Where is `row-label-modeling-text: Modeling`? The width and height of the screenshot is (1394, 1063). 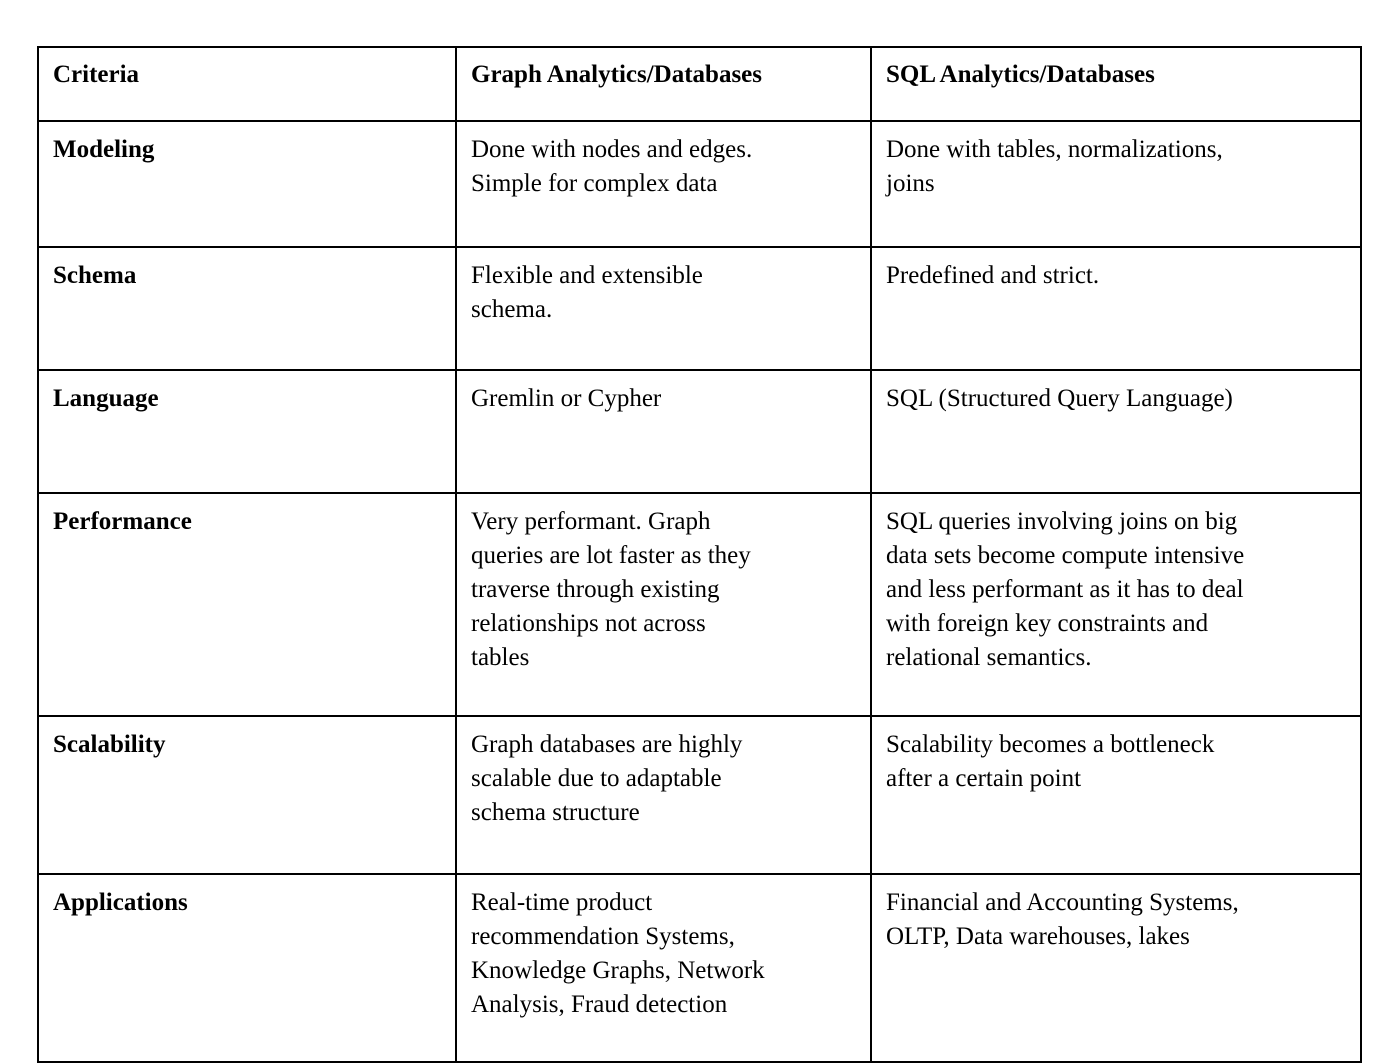
row-label-modeling-text: Modeling is located at coordinates (104, 149).